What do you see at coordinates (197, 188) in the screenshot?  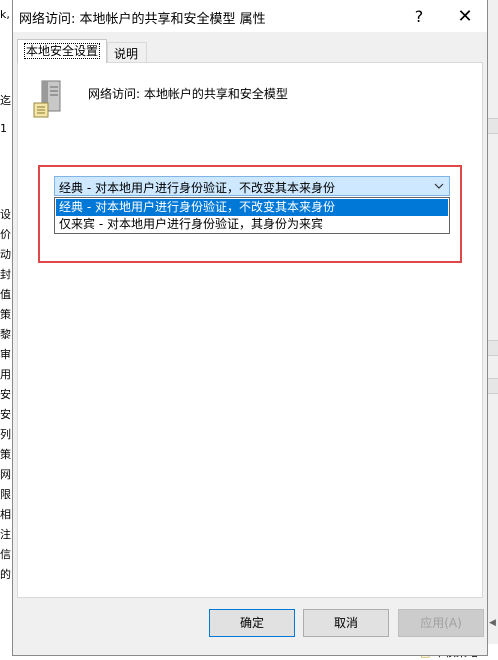 I see `combobox-selected-value: 经典 - 对本地用户进行身份验证，不改变其本来身份` at bounding box center [197, 188].